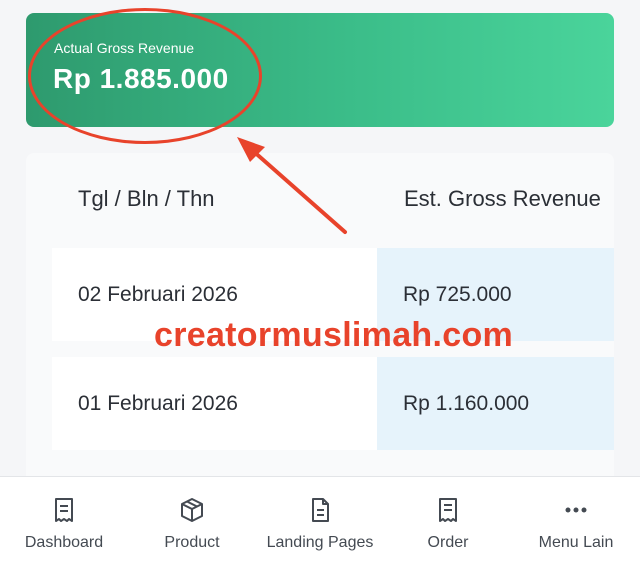 The width and height of the screenshot is (640, 569). What do you see at coordinates (576, 542) in the screenshot?
I see `nav-label-menu-lain: Menu Lain` at bounding box center [576, 542].